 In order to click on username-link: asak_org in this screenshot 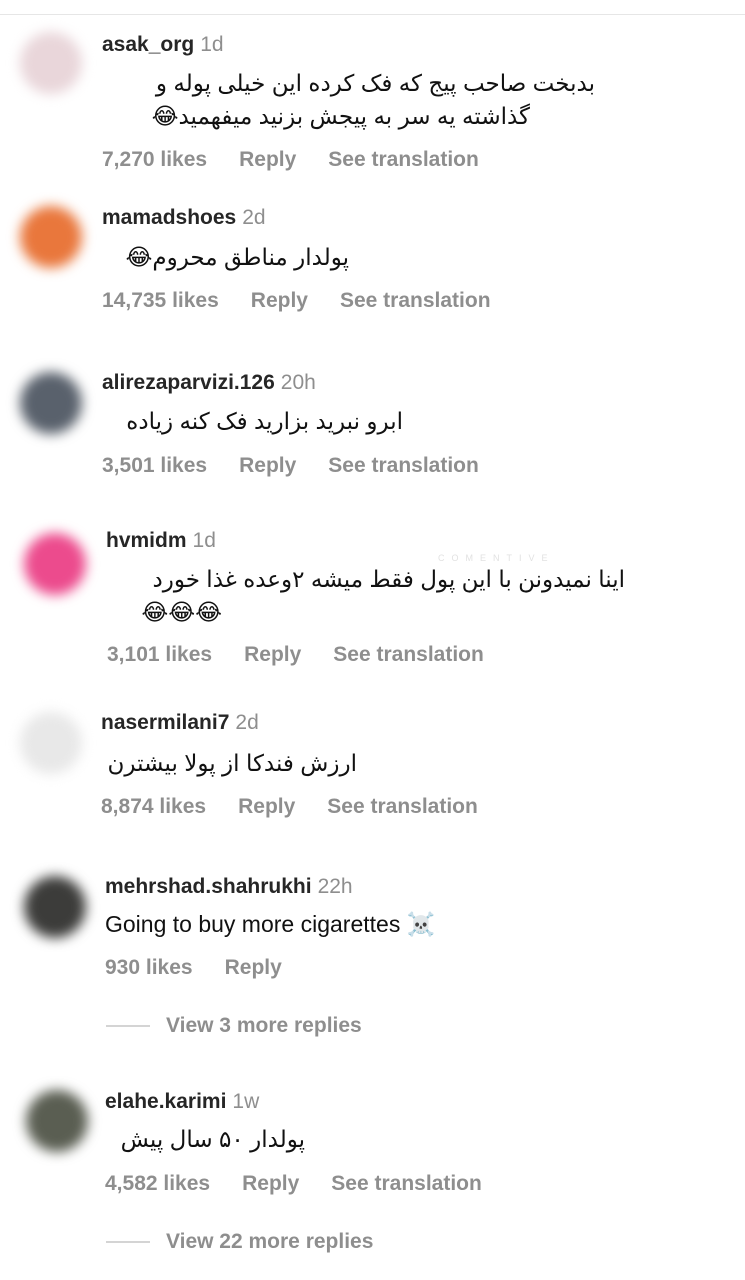, I will do `click(148, 44)`.